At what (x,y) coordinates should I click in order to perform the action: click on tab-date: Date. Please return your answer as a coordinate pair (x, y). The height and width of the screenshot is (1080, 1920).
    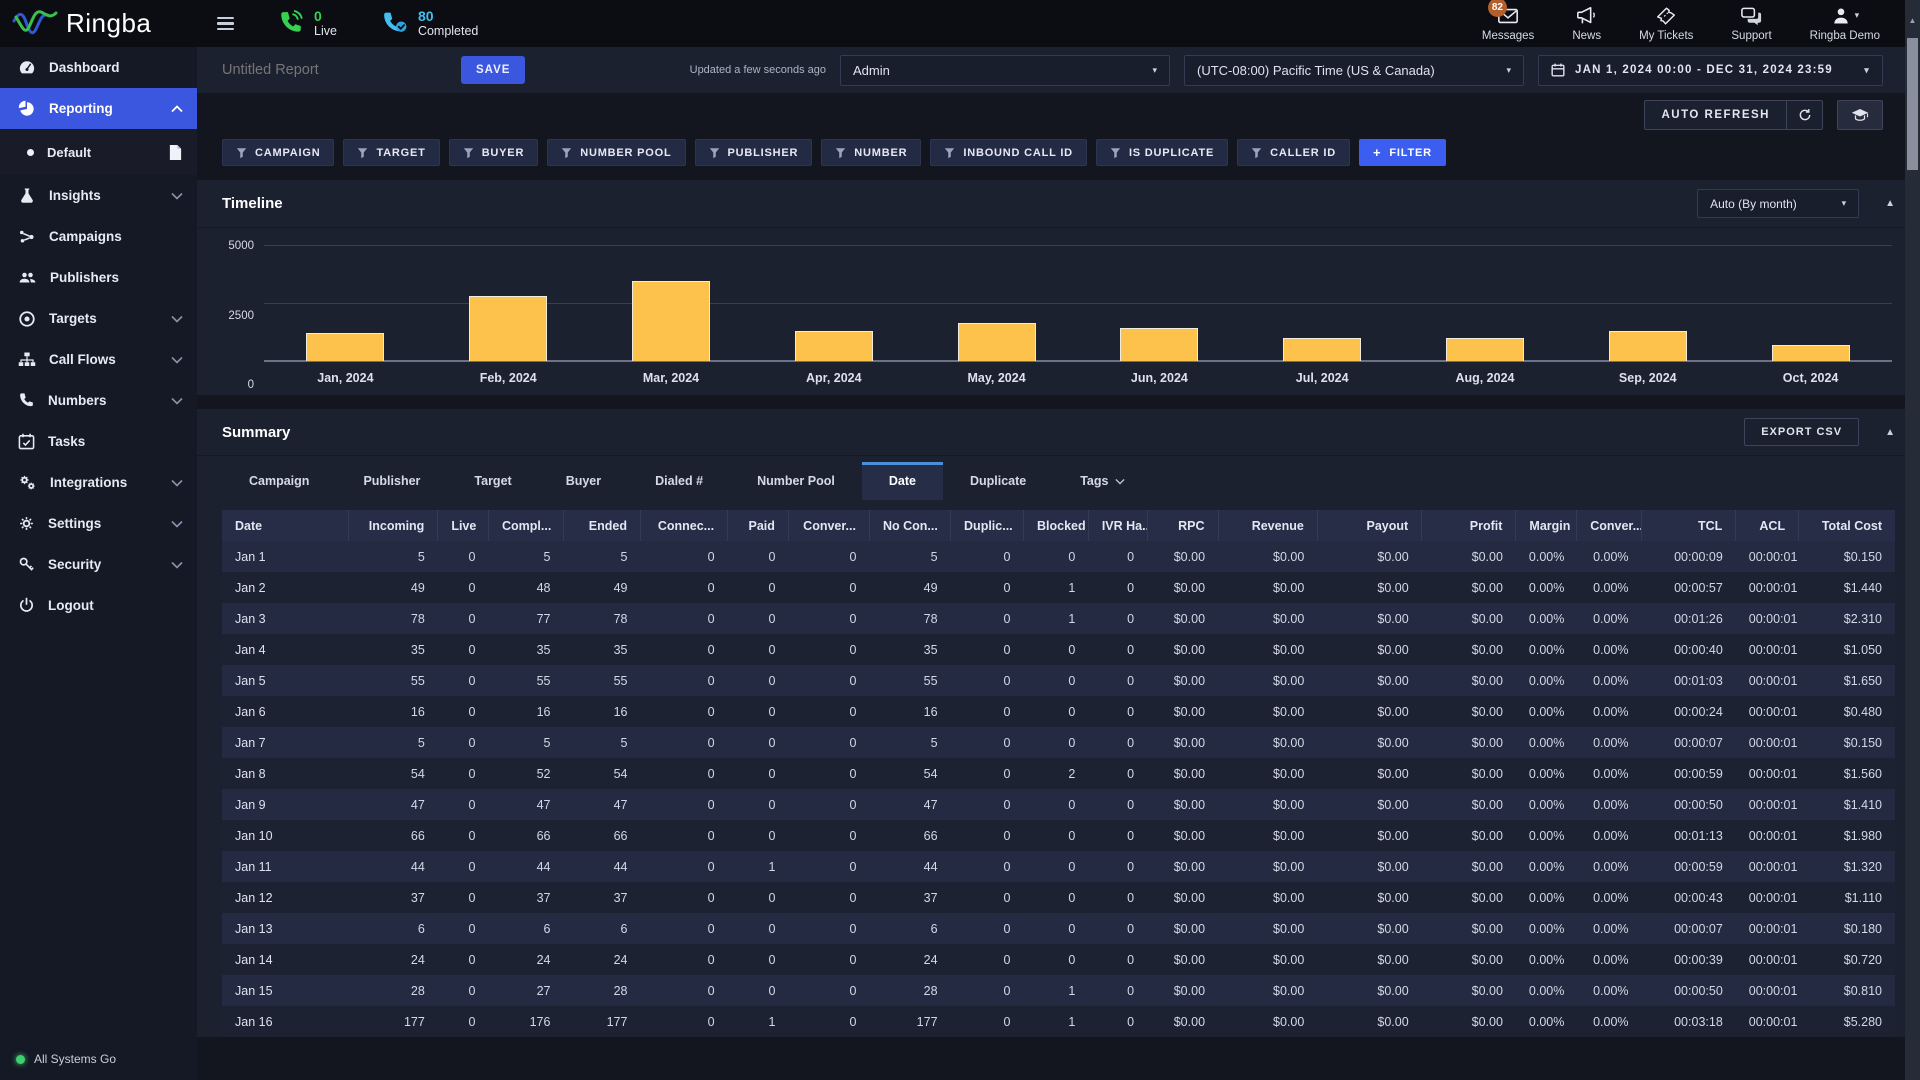
    Looking at the image, I should click on (902, 481).